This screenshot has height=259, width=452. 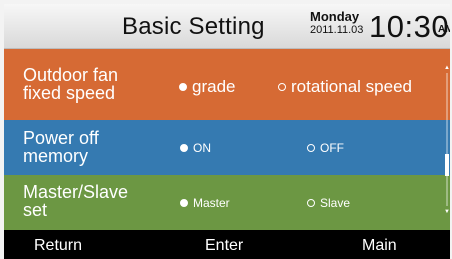 What do you see at coordinates (447, 68) in the screenshot?
I see `triangle-up-icon: ▲` at bounding box center [447, 68].